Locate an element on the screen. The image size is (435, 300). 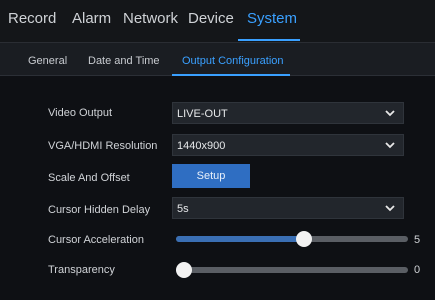
transparency-label: Transparency is located at coordinates (81, 270).